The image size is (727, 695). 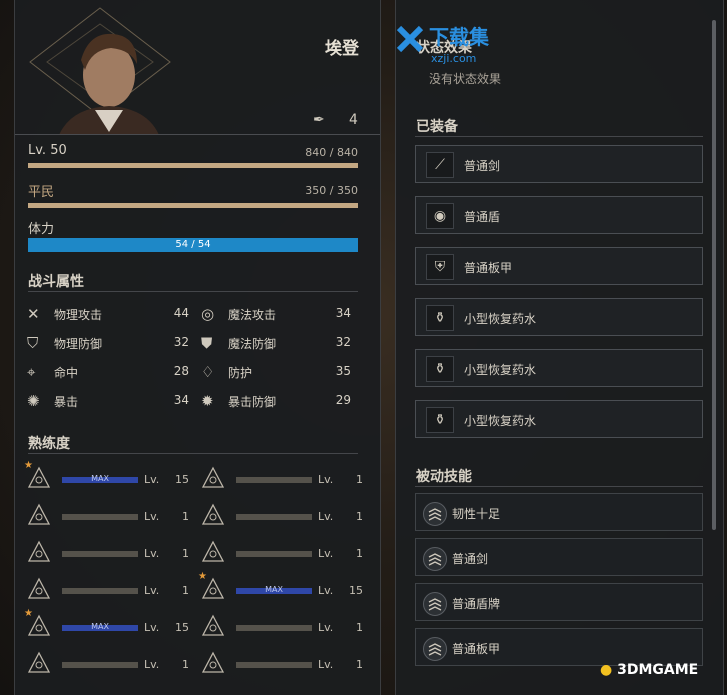 What do you see at coordinates (443, 45) in the screenshot?
I see `watermark-logo: 下载集 xzji.com` at bounding box center [443, 45].